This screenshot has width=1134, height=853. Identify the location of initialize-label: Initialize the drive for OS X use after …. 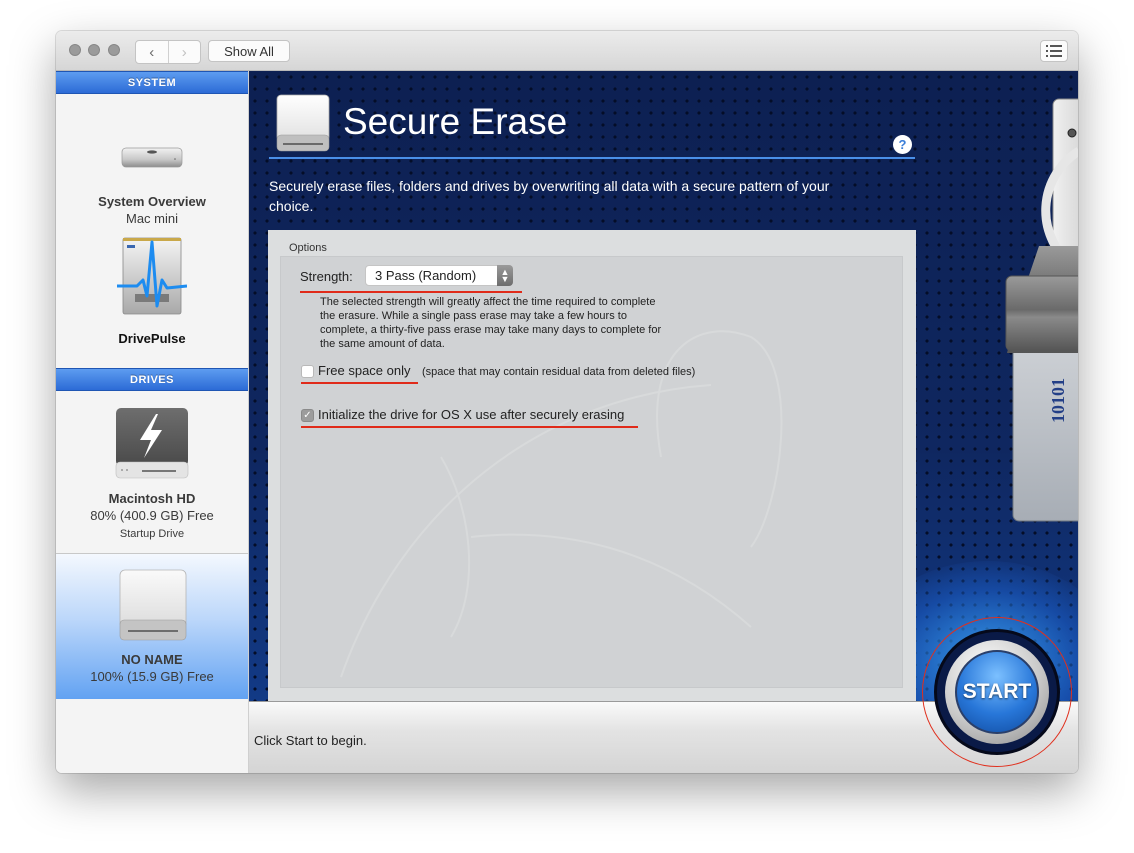
(471, 414).